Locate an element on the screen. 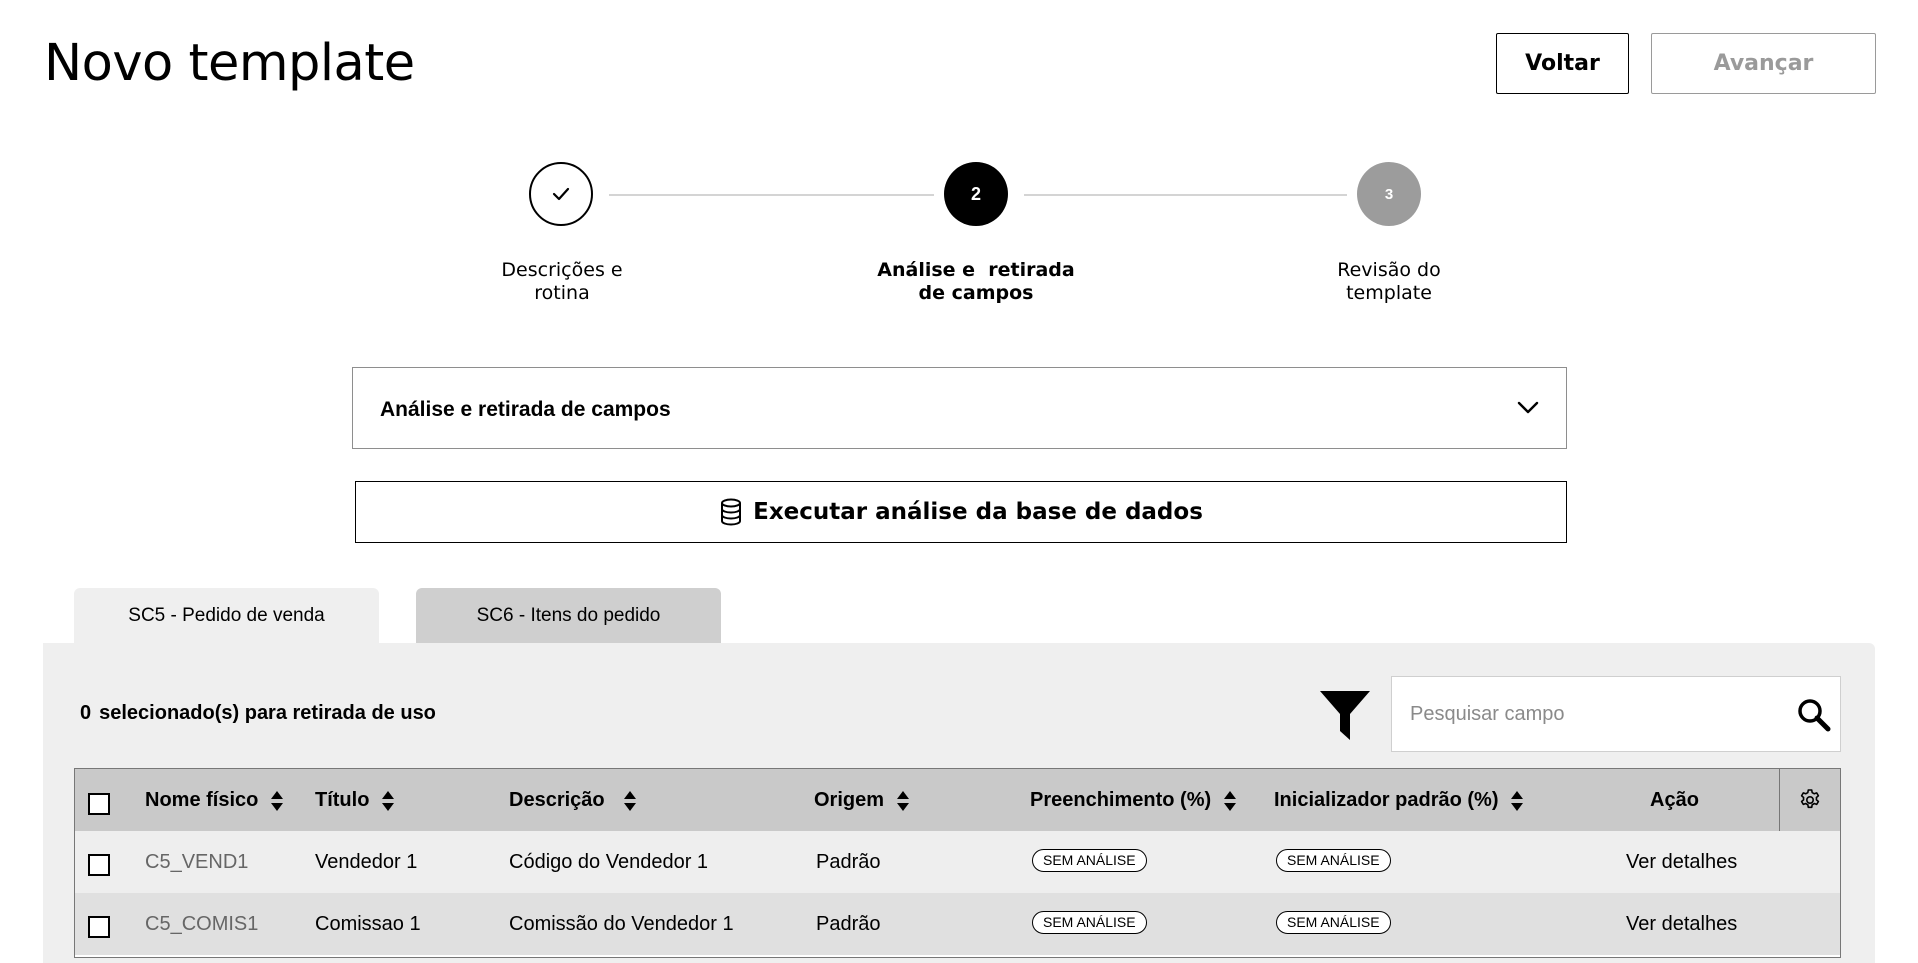 This screenshot has height=963, width=1918. step-1-label: Descrições e rotina is located at coordinates (562, 282).